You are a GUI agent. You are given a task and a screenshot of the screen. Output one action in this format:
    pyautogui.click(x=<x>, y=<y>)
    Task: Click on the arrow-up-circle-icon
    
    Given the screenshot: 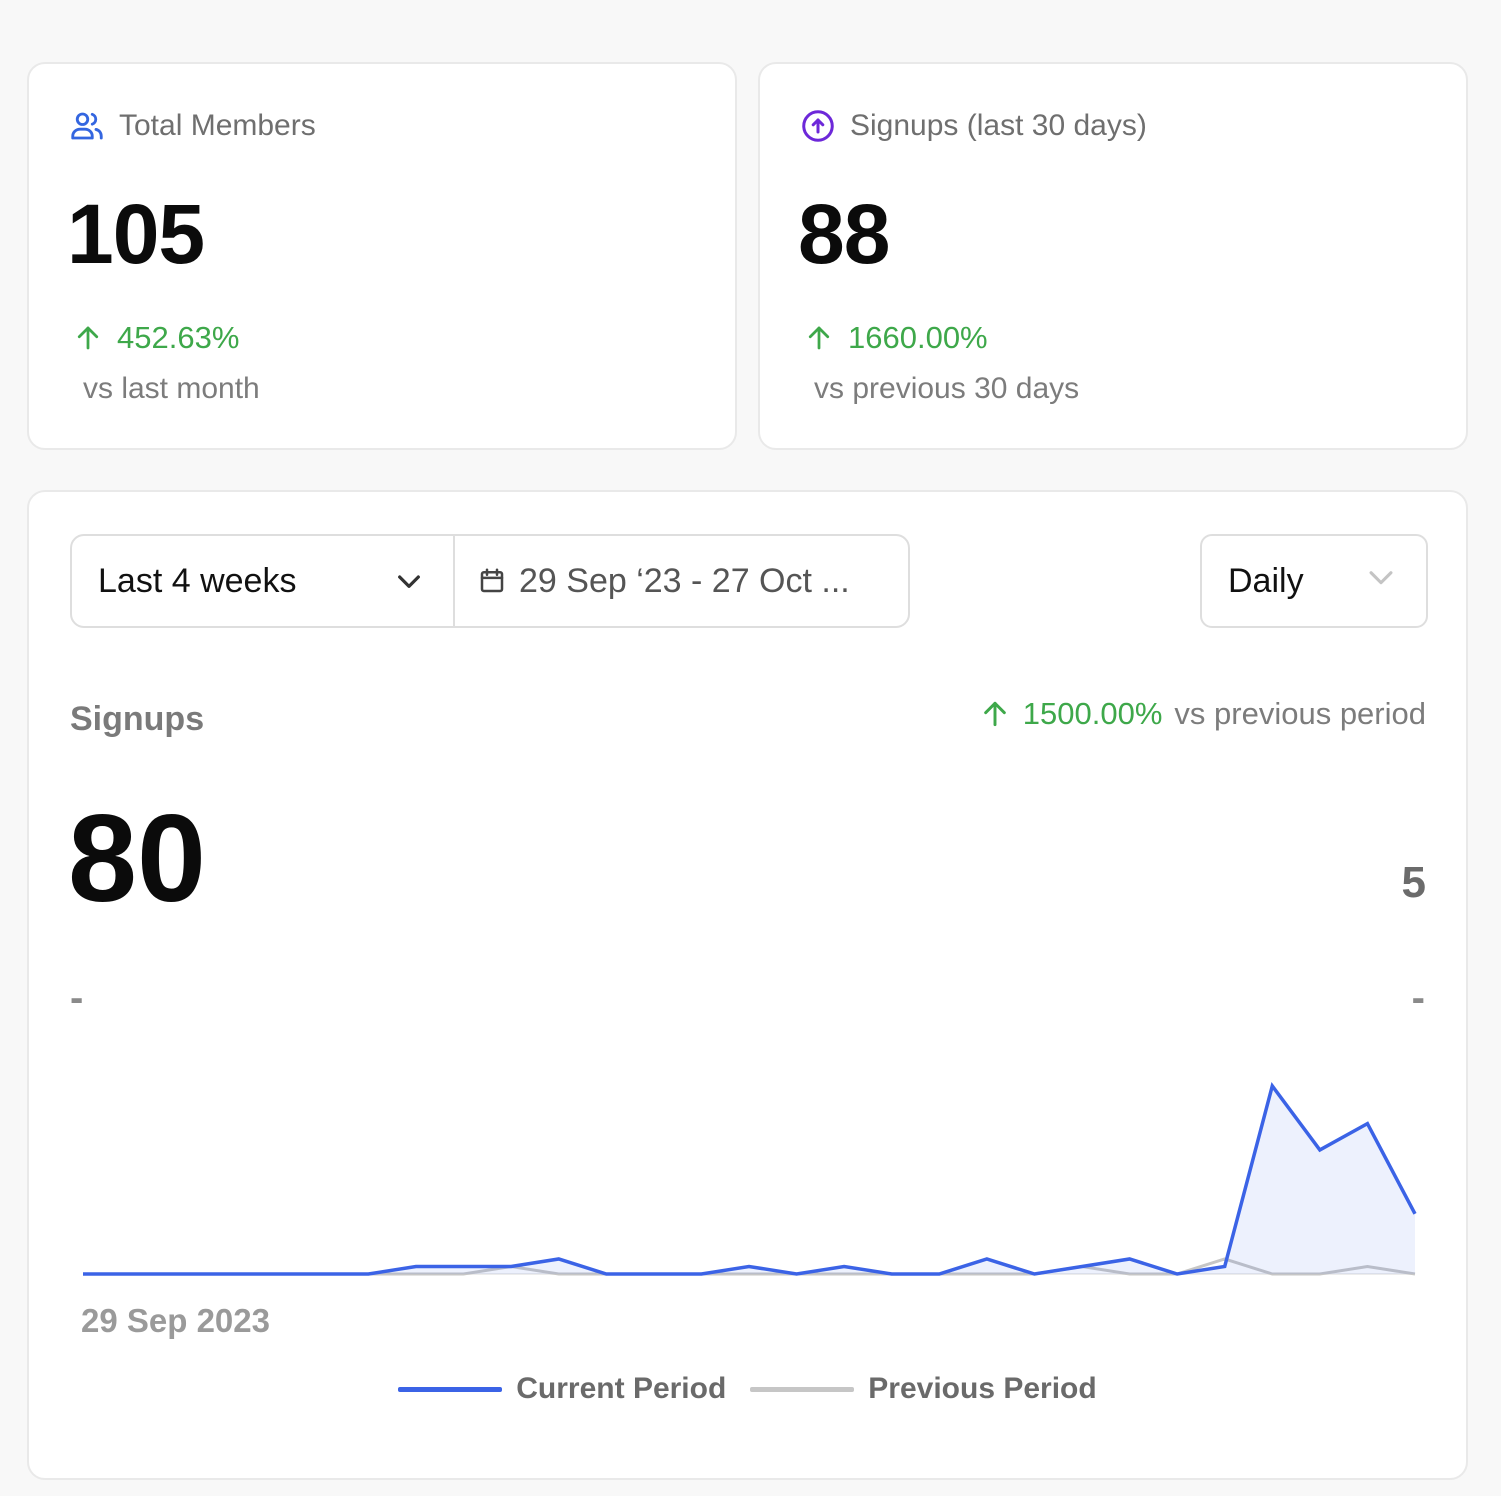 What is the action you would take?
    pyautogui.click(x=818, y=126)
    